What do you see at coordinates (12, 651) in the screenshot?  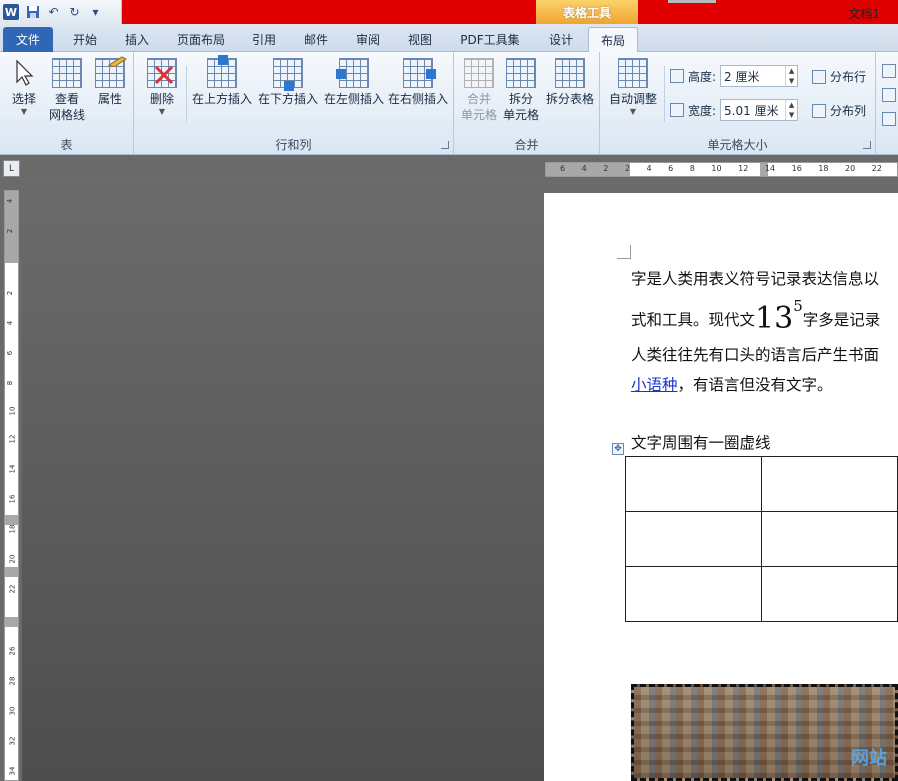 I see `vertical-ruler-number: 26` at bounding box center [12, 651].